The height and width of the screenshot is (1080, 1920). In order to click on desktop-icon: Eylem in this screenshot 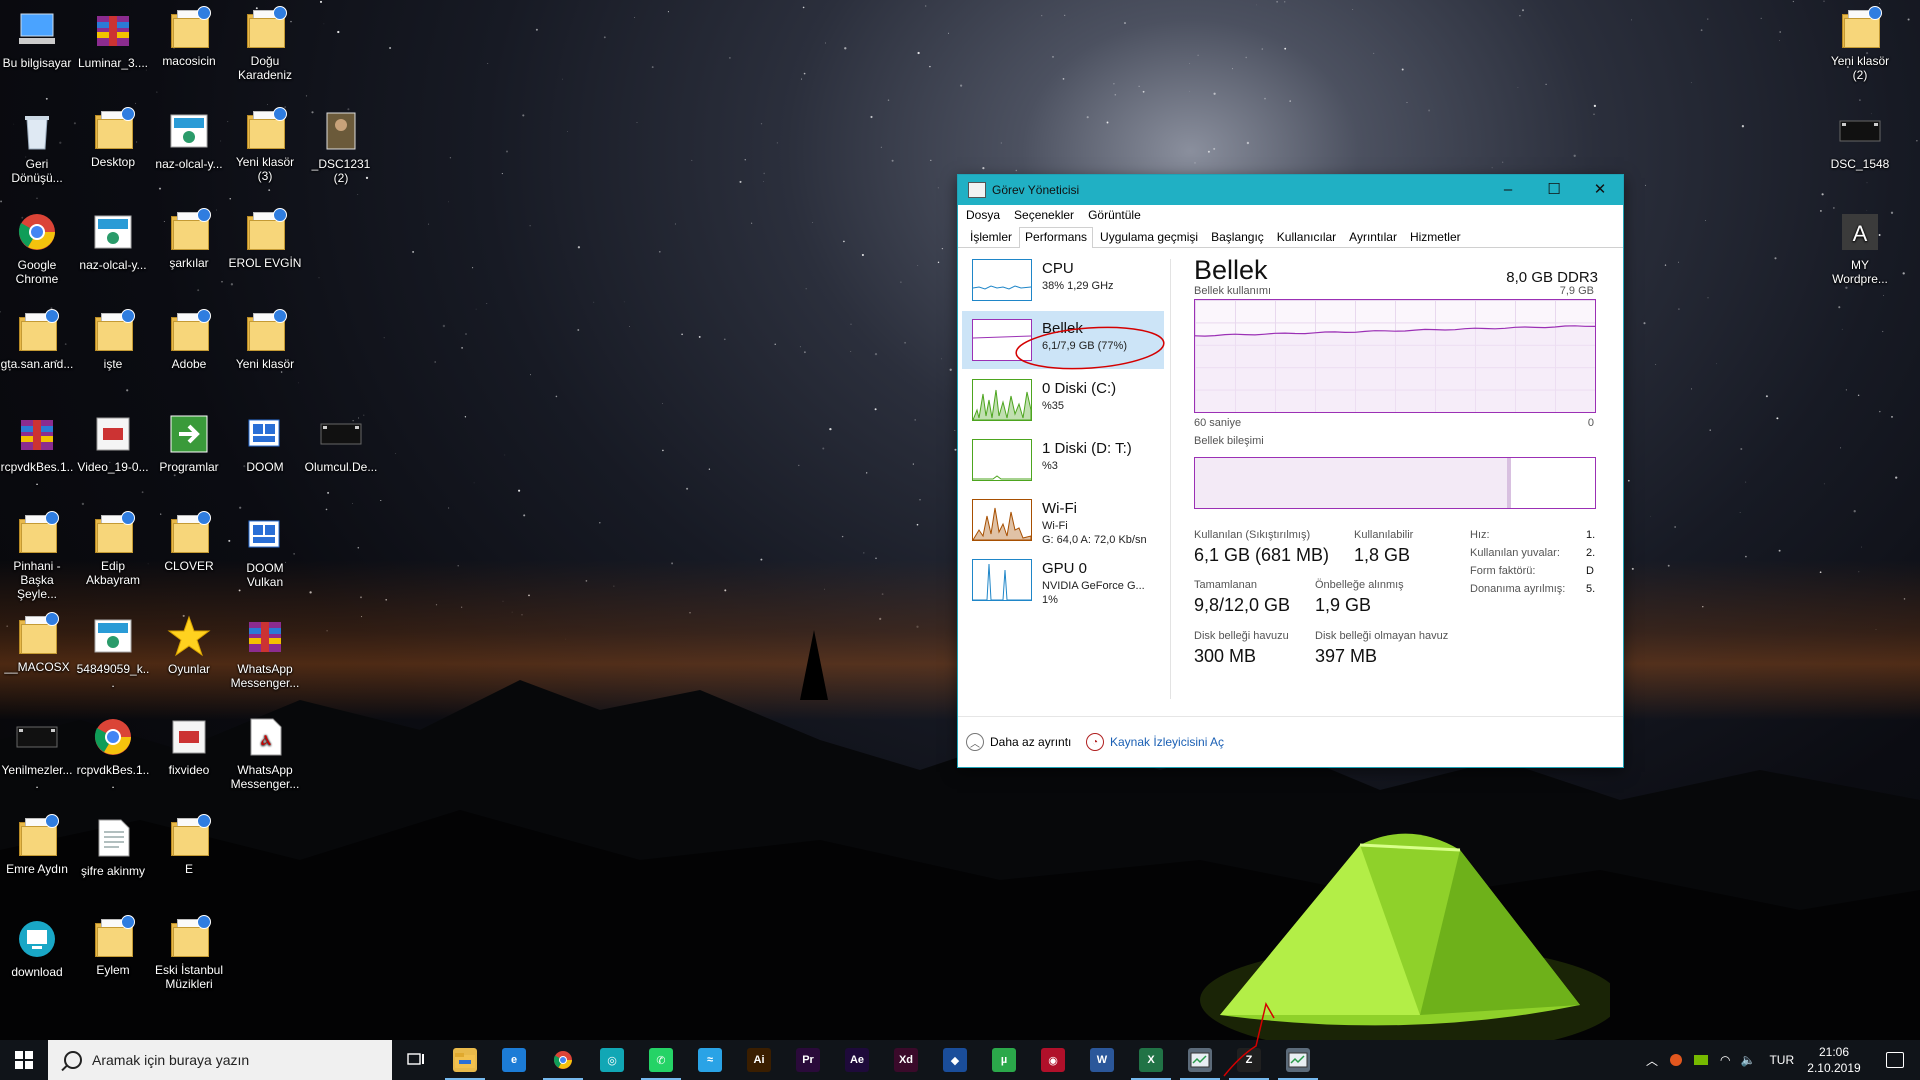, I will do `click(113, 946)`.